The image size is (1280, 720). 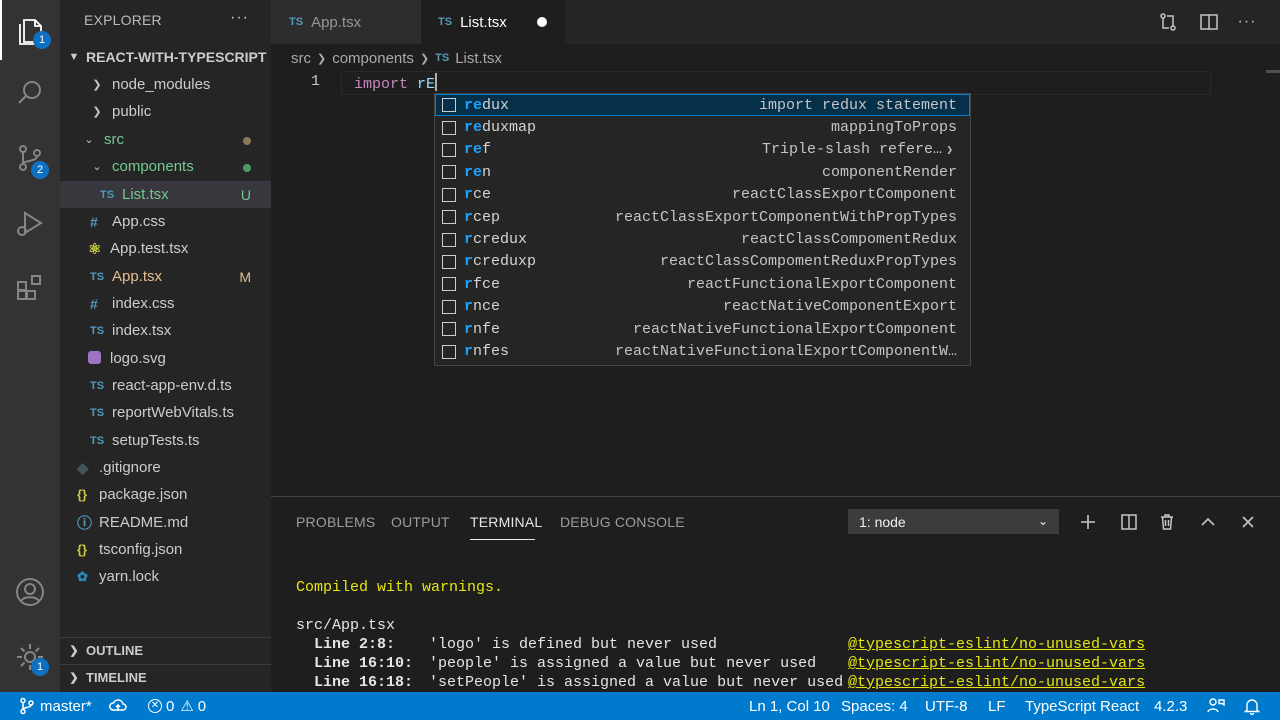 What do you see at coordinates (30, 223) in the screenshot?
I see `run-debug-icon` at bounding box center [30, 223].